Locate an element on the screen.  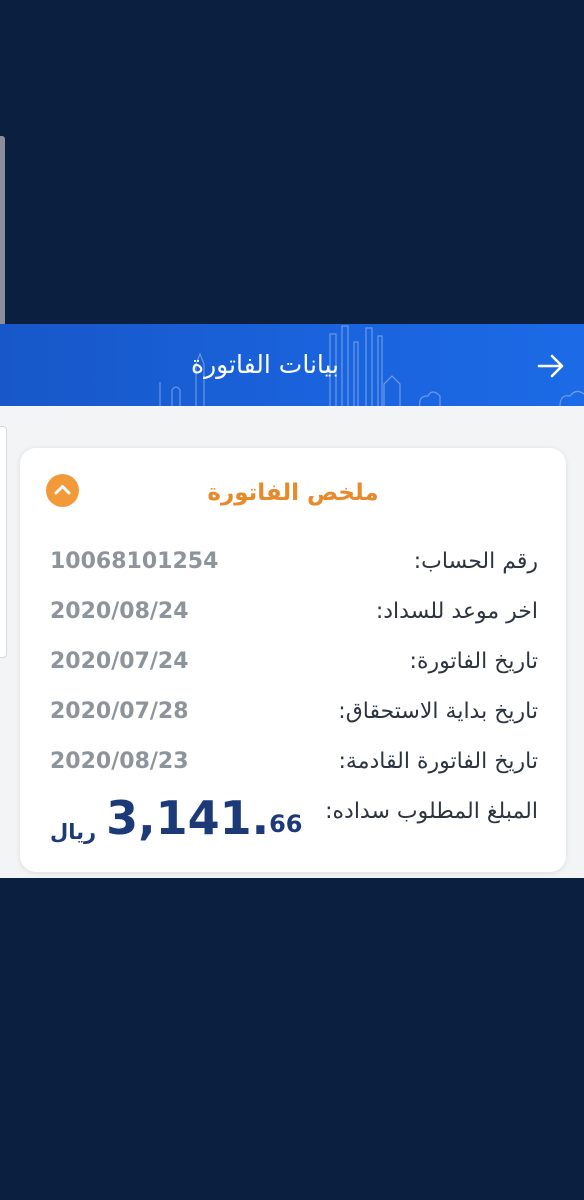
collapse-button is located at coordinates (62, 490).